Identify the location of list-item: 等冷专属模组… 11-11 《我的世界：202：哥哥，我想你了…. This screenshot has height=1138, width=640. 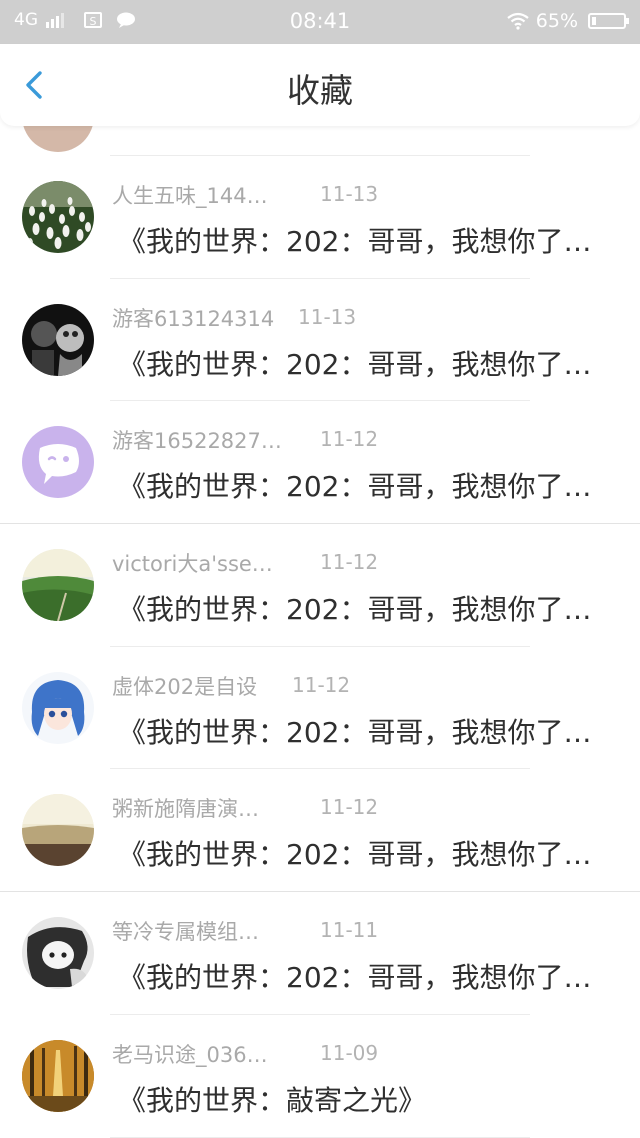
(320, 953).